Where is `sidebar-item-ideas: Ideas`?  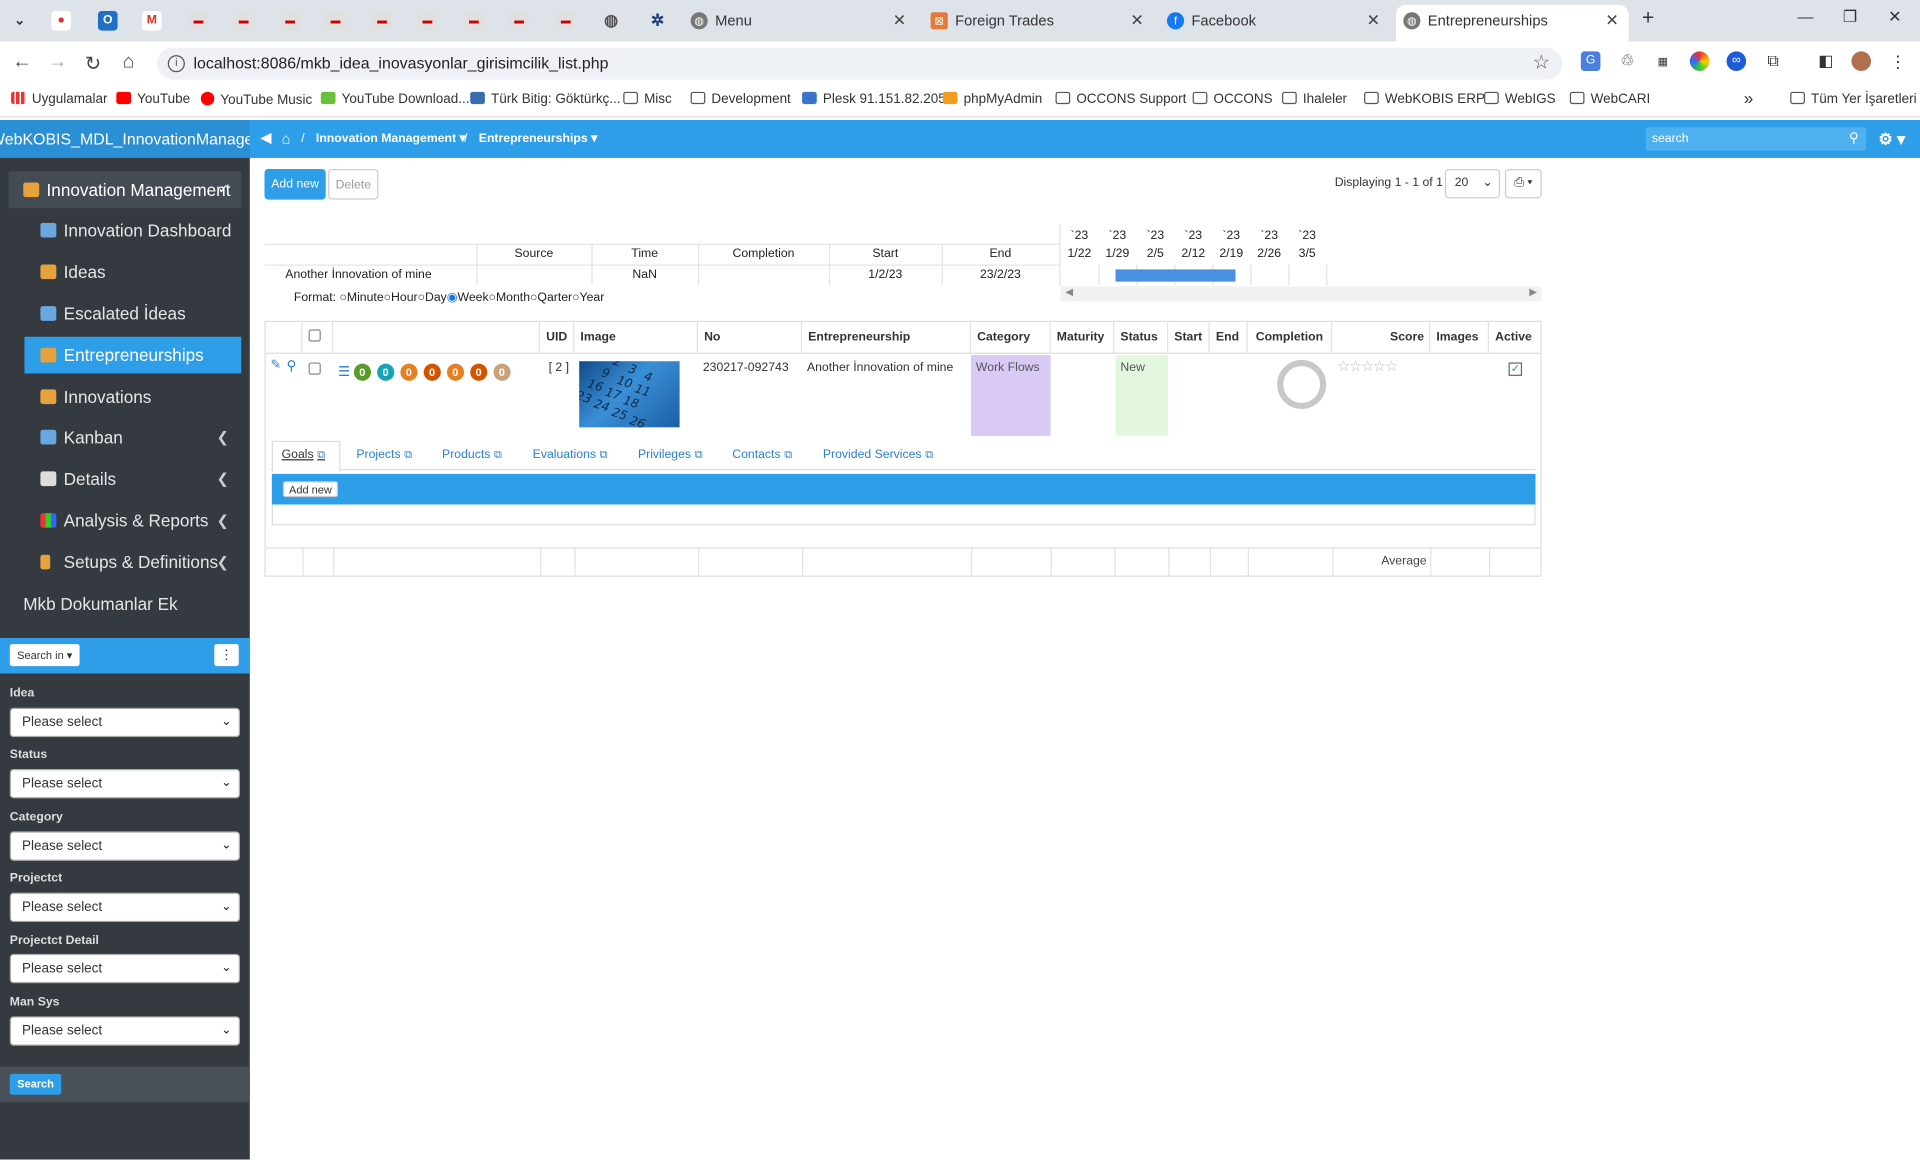 sidebar-item-ideas: Ideas is located at coordinates (132, 271).